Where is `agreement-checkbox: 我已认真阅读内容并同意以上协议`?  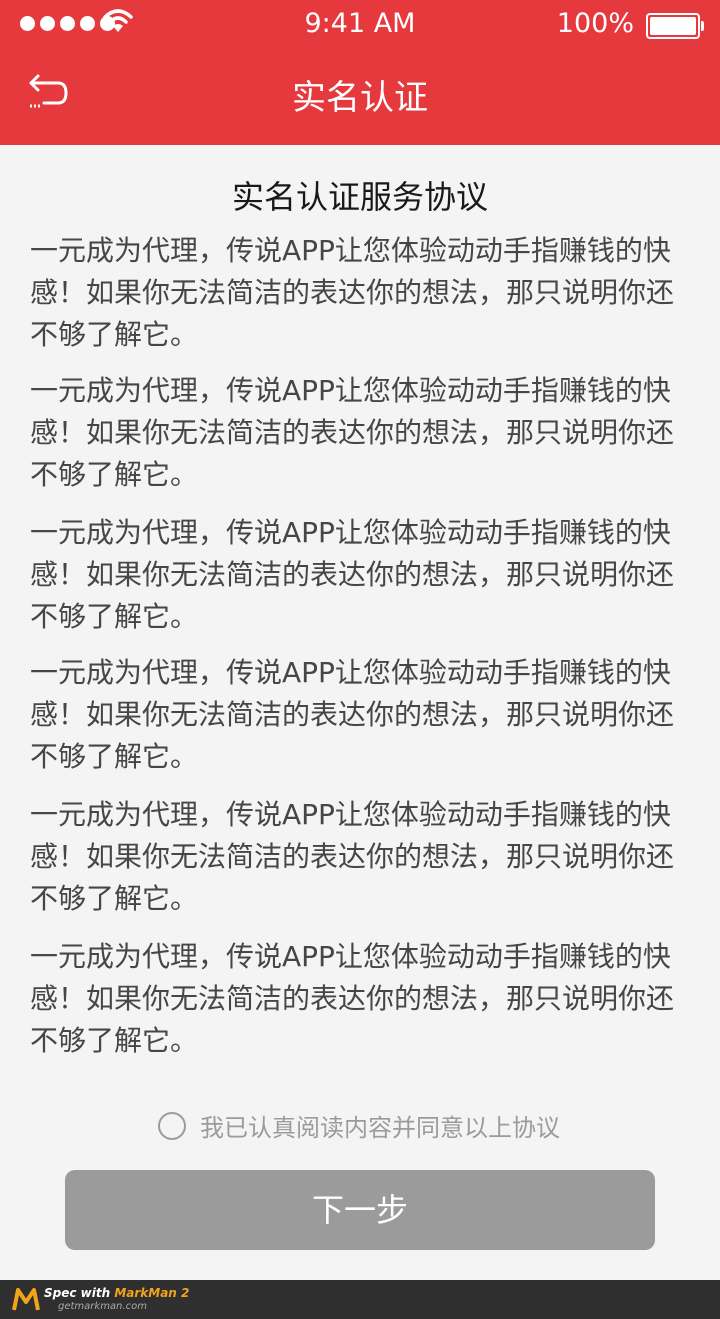 agreement-checkbox: 我已认真阅读内容并同意以上协议 is located at coordinates (359, 1125).